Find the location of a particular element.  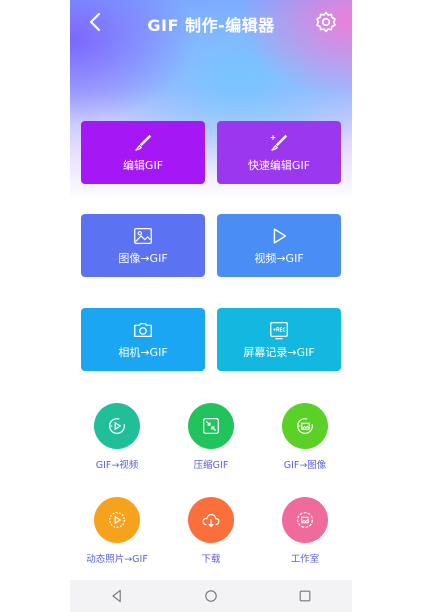

tool-label: 下载 is located at coordinates (211, 559).